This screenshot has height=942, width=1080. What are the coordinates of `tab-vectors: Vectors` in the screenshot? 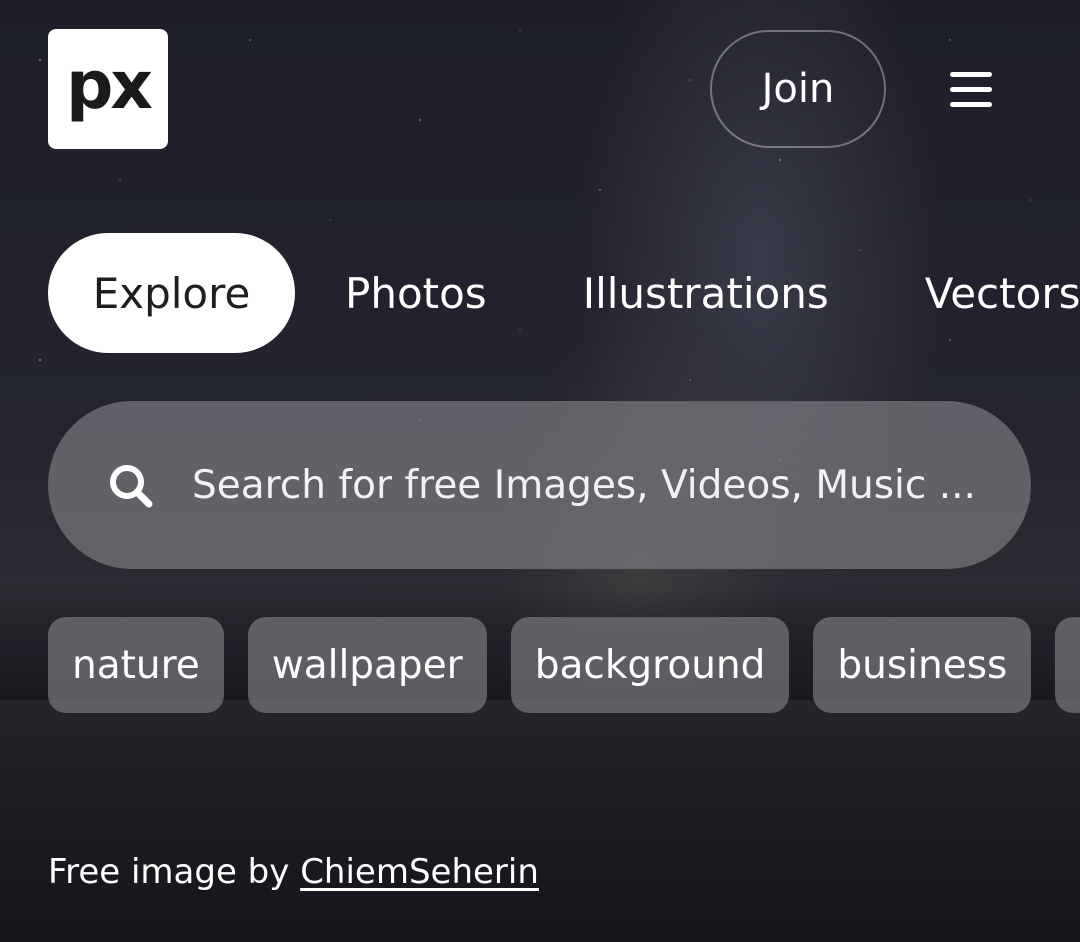 It's located at (978, 293).